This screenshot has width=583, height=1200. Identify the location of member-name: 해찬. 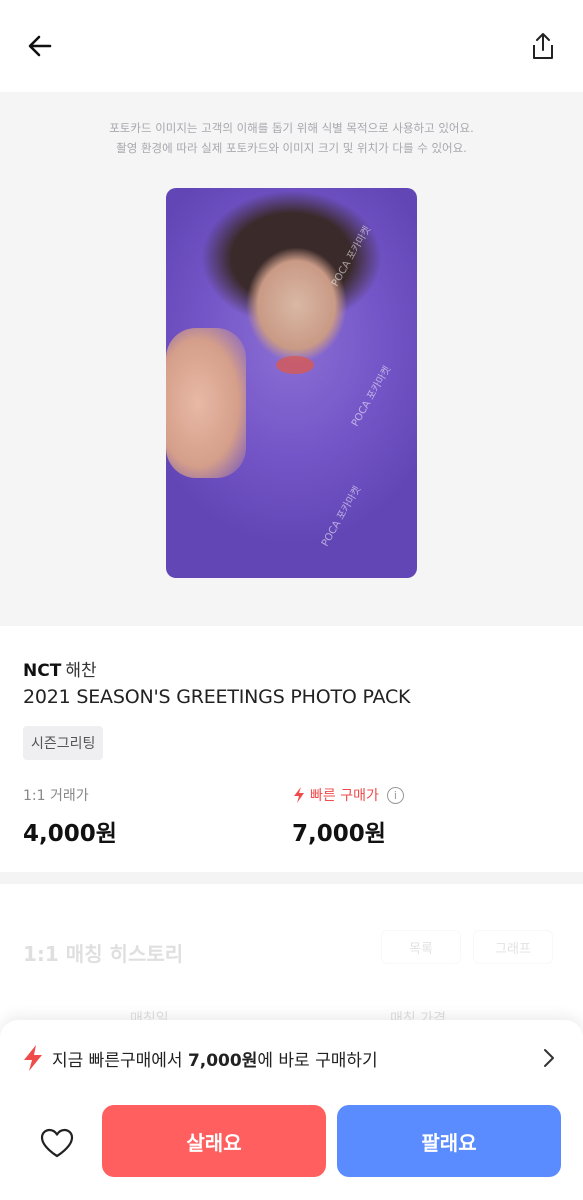
(81, 671).